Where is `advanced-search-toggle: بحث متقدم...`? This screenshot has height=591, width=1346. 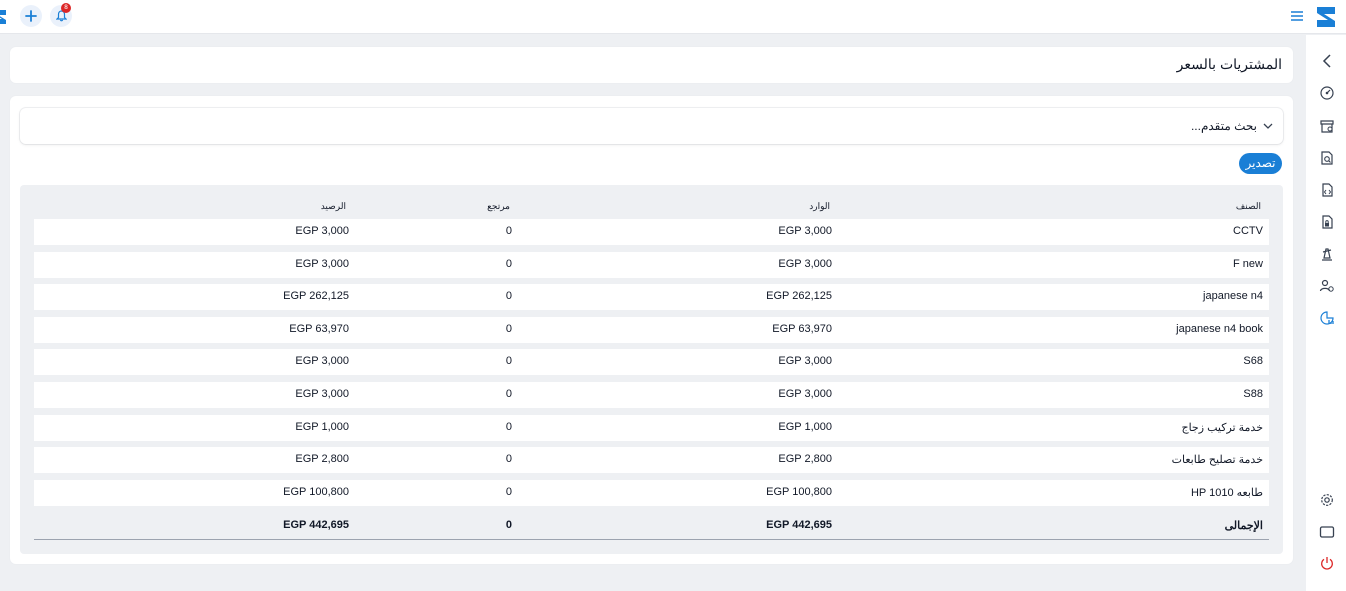 advanced-search-toggle: بحث متقدم... is located at coordinates (651, 126).